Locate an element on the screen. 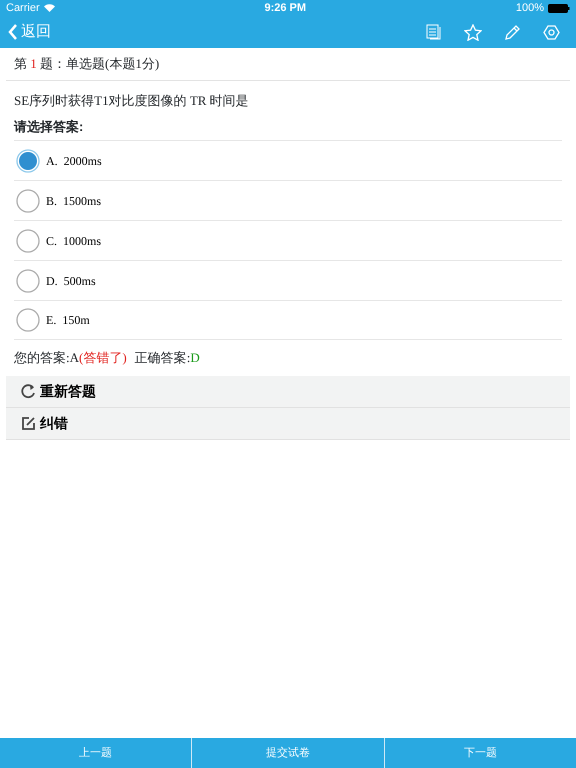  answer-prompt: 请选择答案: is located at coordinates (48, 127).